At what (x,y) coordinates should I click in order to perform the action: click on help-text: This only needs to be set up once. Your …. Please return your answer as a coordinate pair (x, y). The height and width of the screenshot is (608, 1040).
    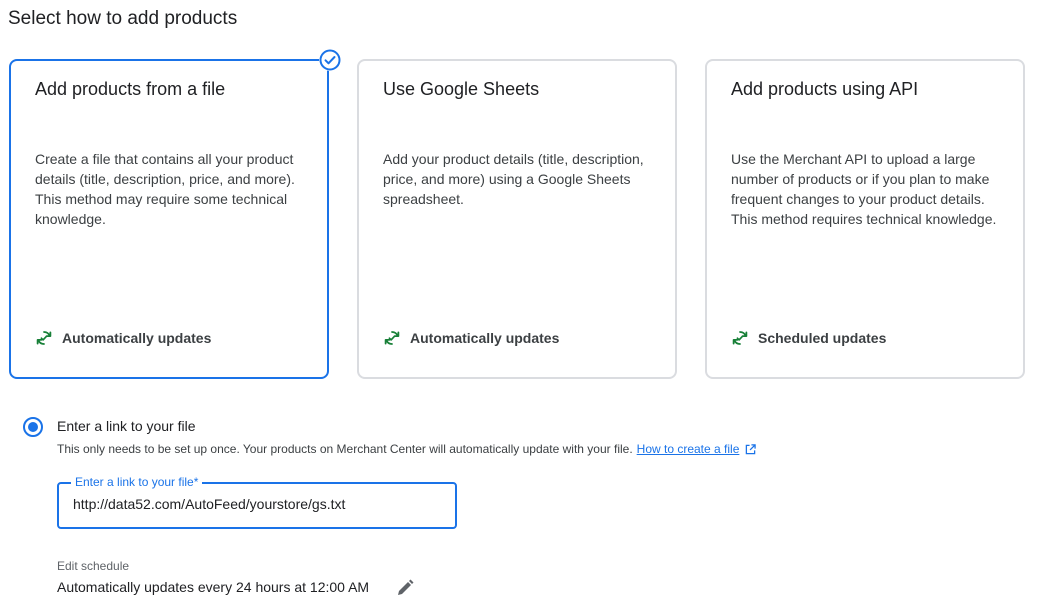
    Looking at the image, I should click on (345, 449).